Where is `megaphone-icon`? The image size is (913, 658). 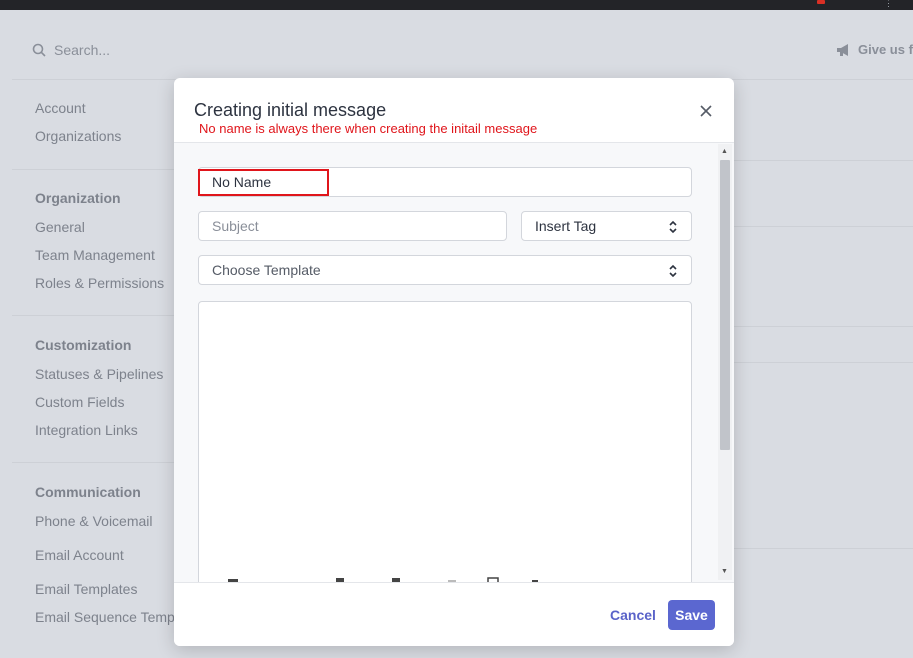 megaphone-icon is located at coordinates (842, 49).